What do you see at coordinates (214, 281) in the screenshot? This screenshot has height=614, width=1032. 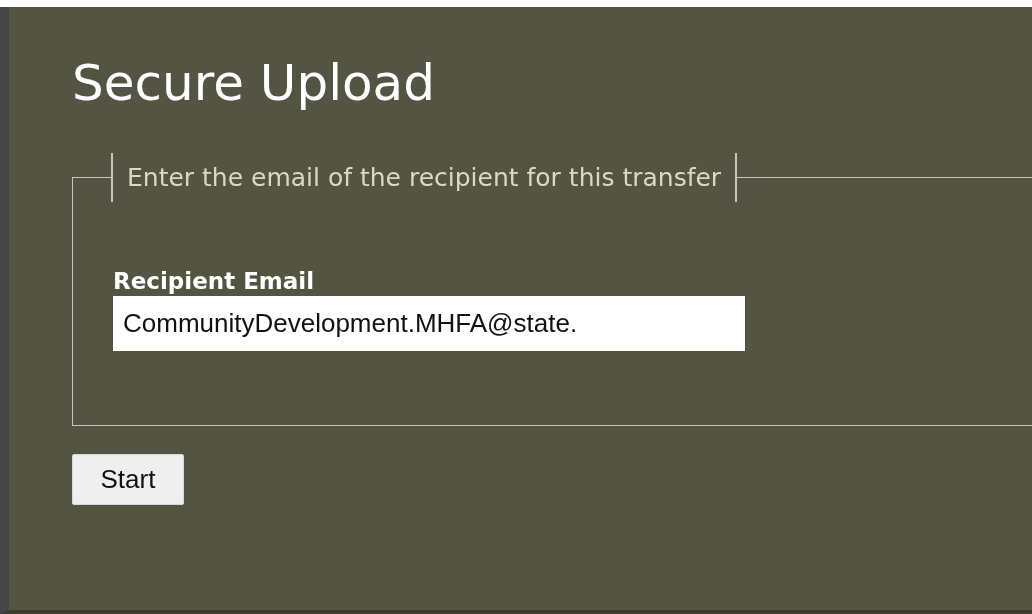 I see `field-label: Recipient Email` at bounding box center [214, 281].